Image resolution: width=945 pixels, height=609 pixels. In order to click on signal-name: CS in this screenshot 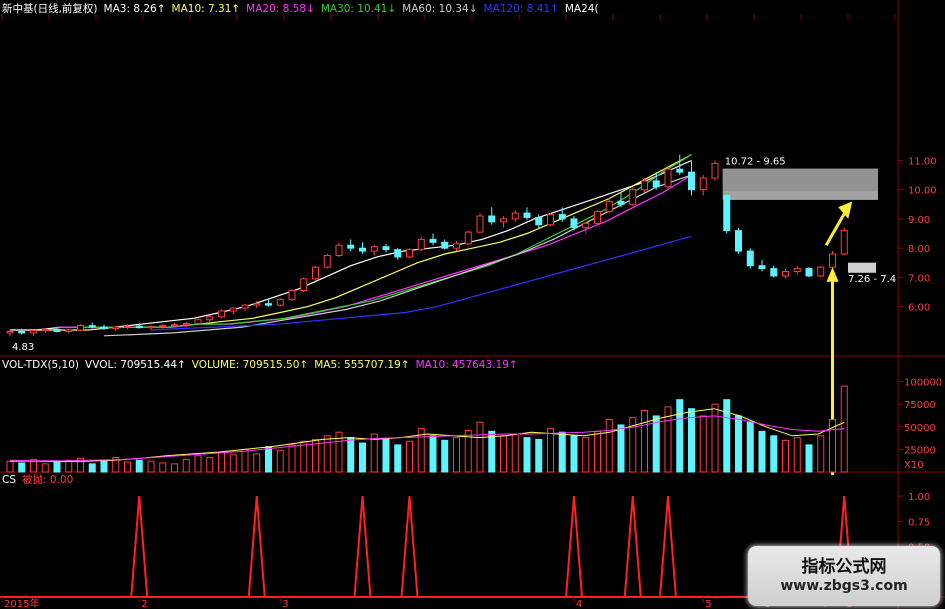, I will do `click(9, 480)`.